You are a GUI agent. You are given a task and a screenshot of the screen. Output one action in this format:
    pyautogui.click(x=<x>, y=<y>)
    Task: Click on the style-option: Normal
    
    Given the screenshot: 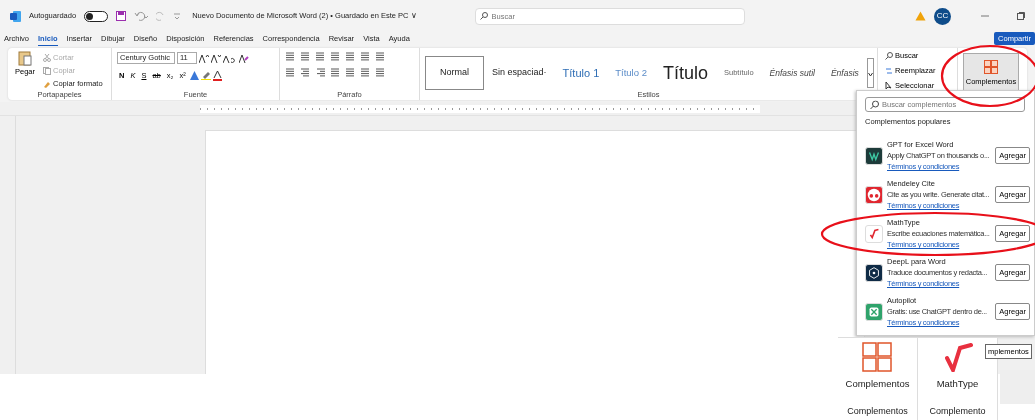 What is the action you would take?
    pyautogui.click(x=454, y=73)
    